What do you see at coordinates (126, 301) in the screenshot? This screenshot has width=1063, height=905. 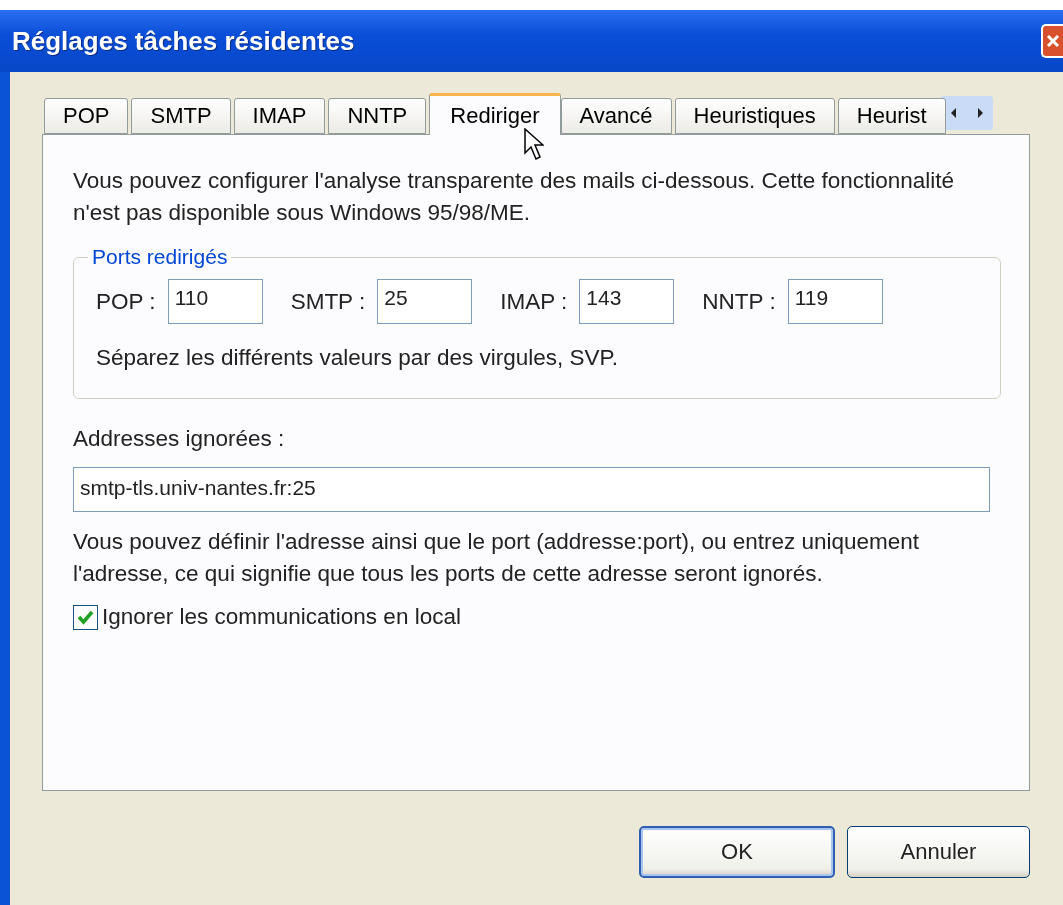 I see `port-label: POP :` at bounding box center [126, 301].